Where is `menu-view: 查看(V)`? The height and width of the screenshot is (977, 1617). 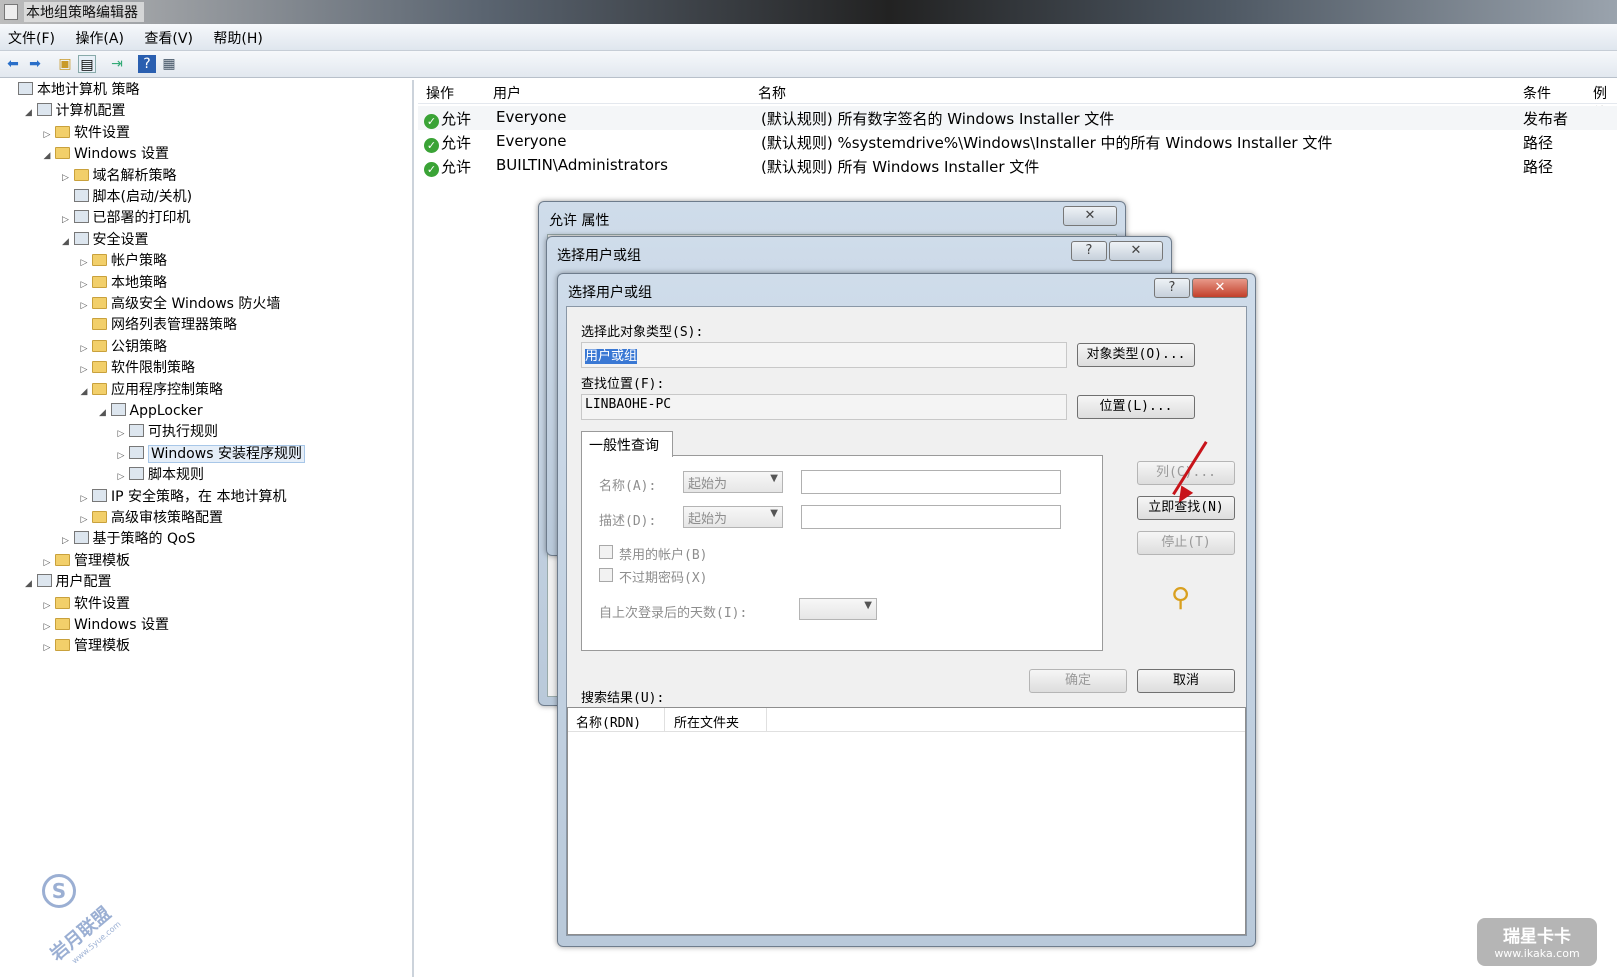
menu-view: 查看(V) is located at coordinates (168, 36).